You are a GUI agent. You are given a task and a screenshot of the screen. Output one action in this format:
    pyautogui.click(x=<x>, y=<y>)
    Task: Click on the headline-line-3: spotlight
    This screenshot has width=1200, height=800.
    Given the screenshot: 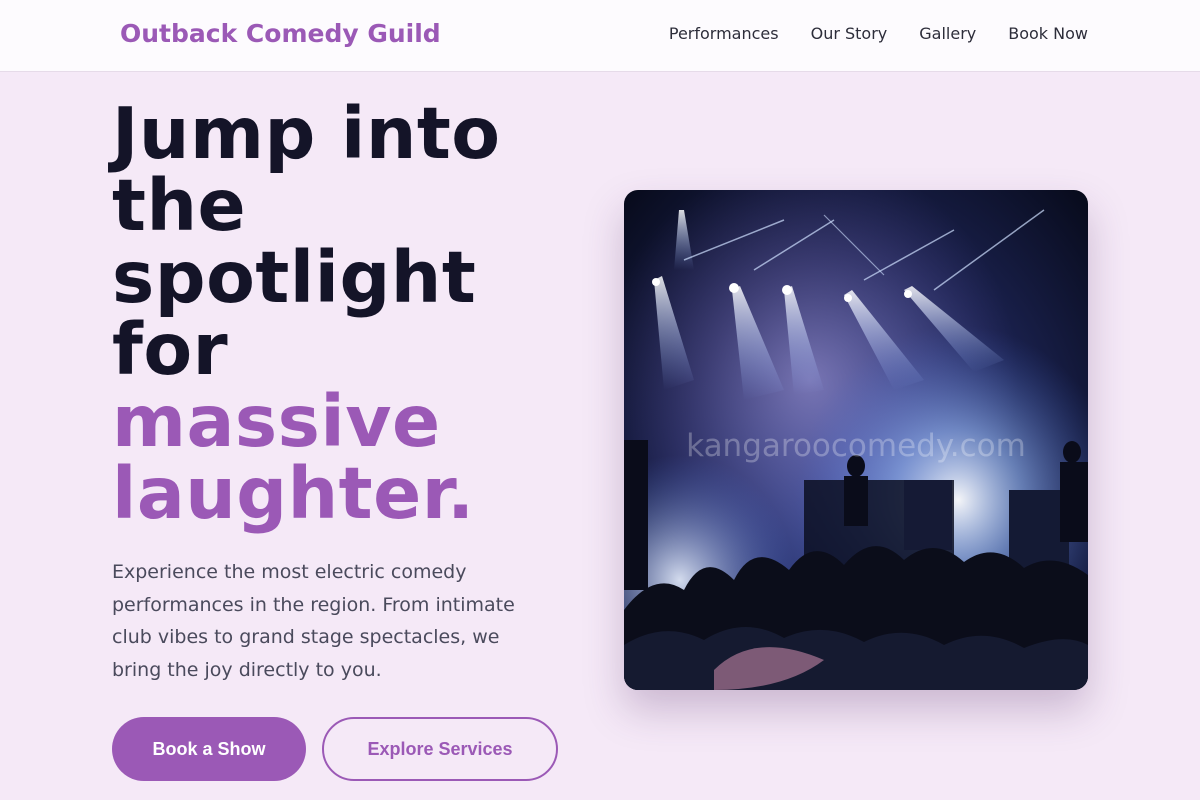 What is the action you would take?
    pyautogui.click(x=294, y=277)
    